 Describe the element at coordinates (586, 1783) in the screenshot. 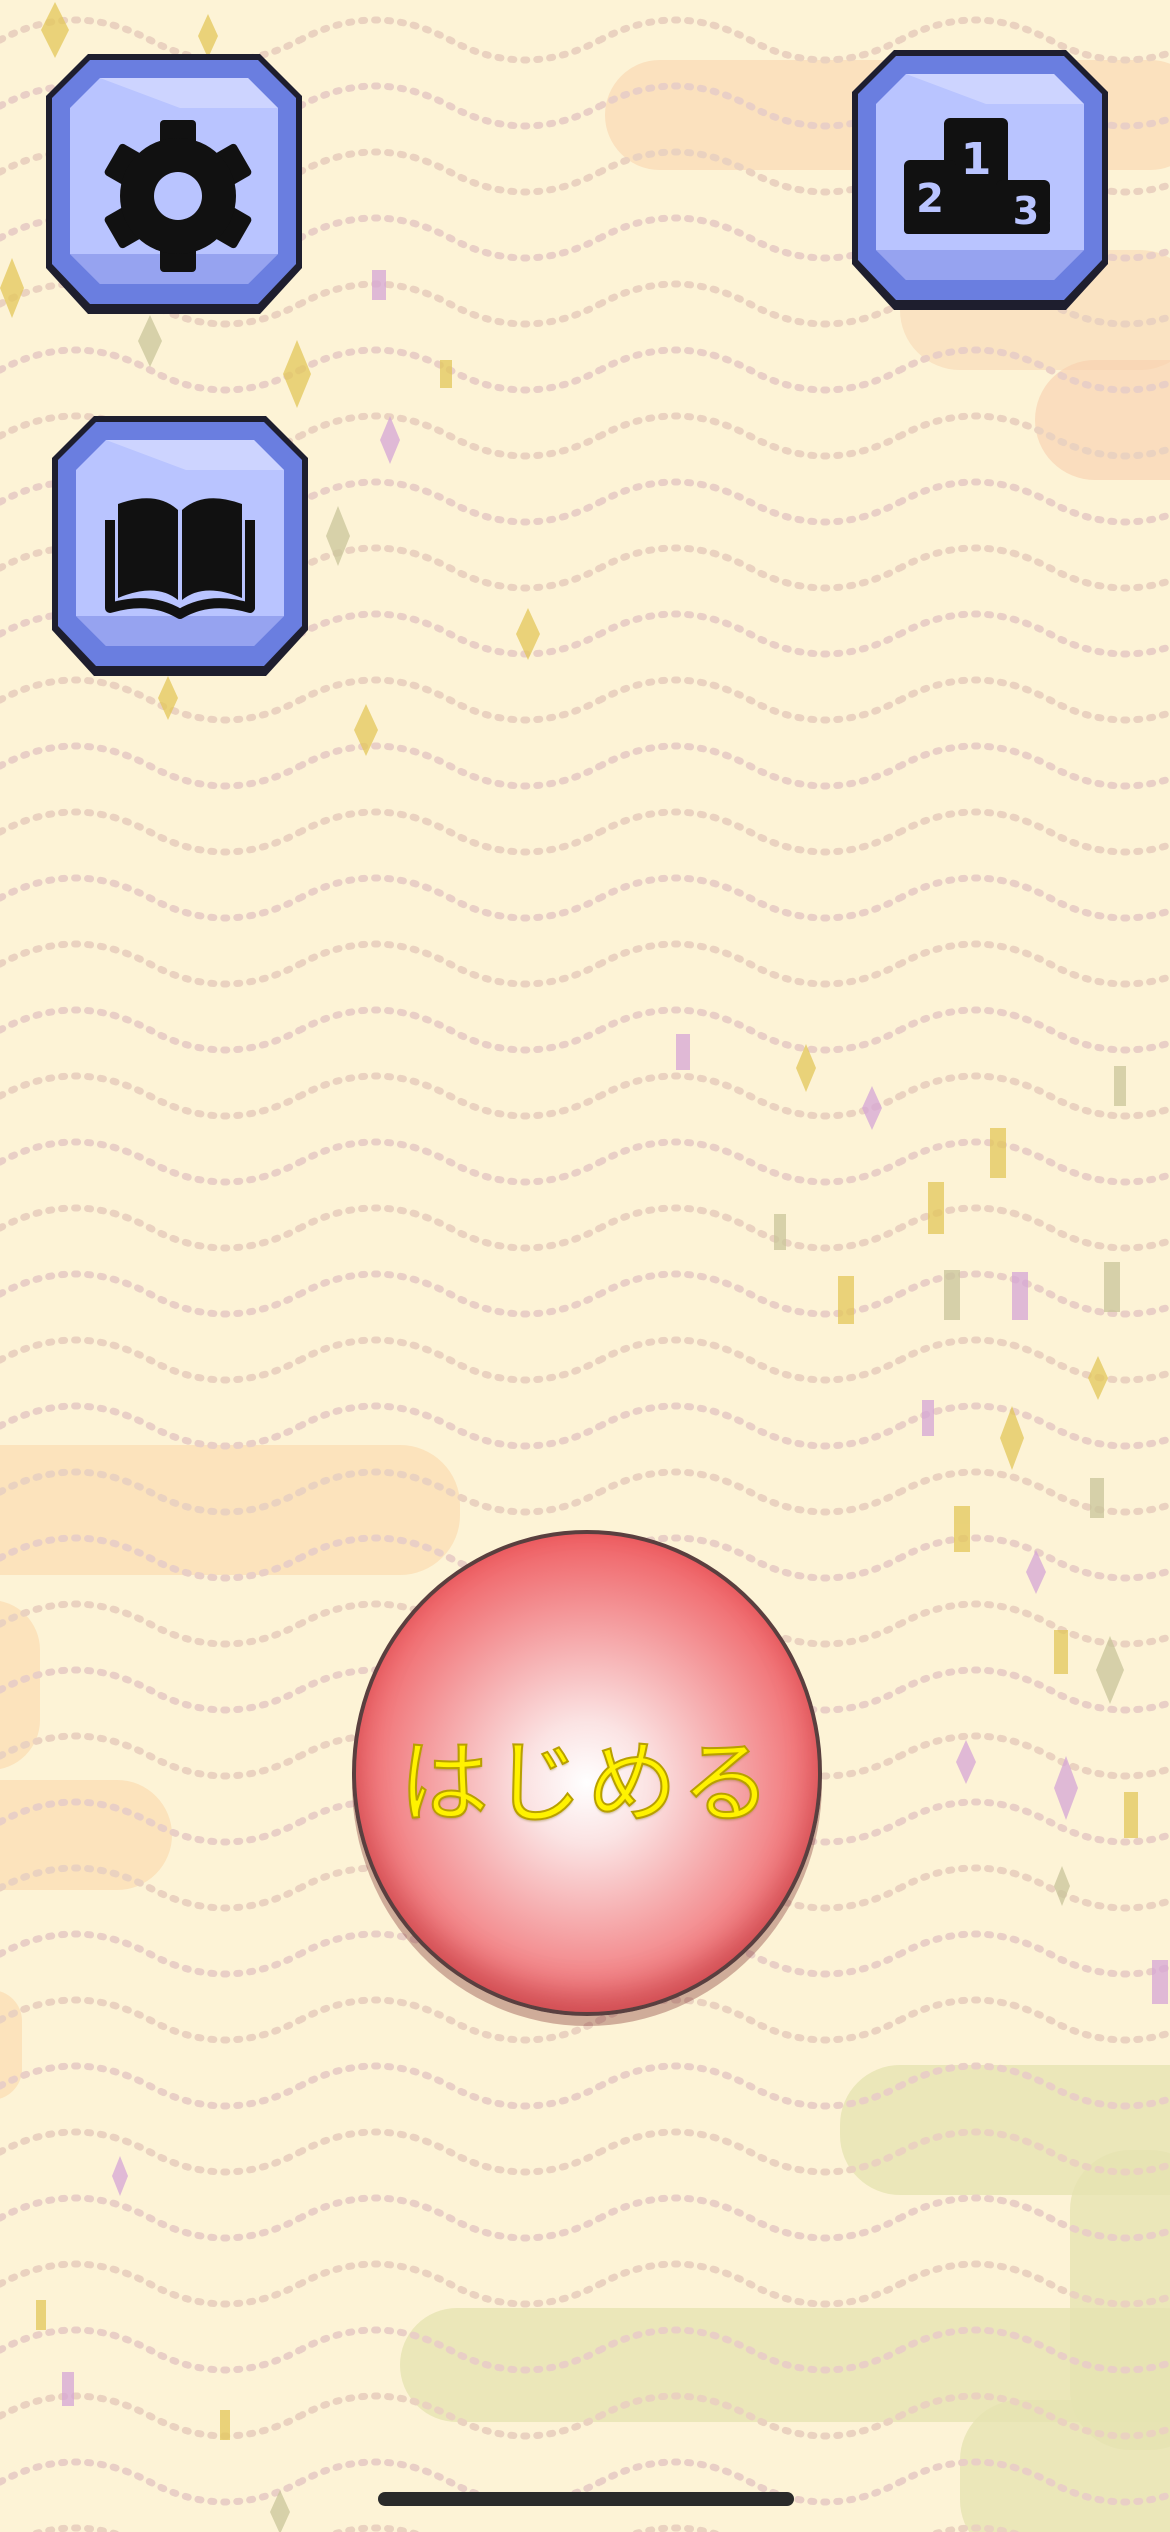

I see `start-button-label: はじめる` at that location.